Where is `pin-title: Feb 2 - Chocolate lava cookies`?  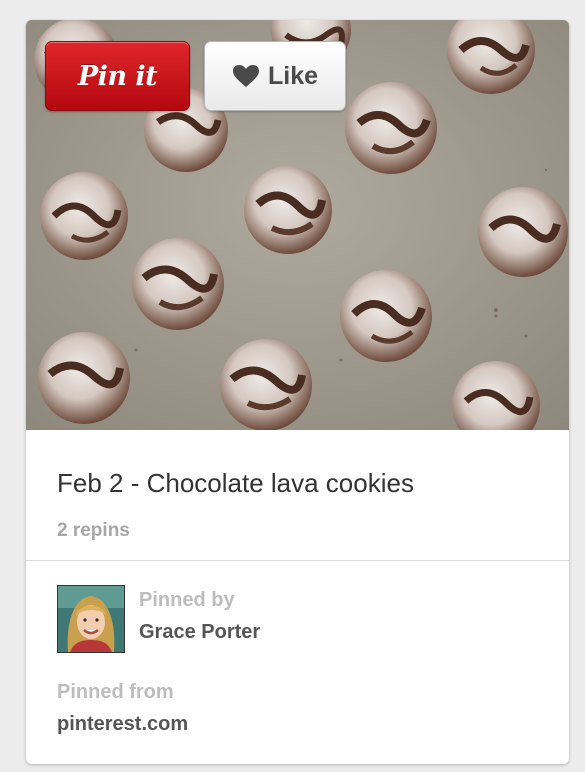 pin-title: Feb 2 - Chocolate lava cookies is located at coordinates (235, 483).